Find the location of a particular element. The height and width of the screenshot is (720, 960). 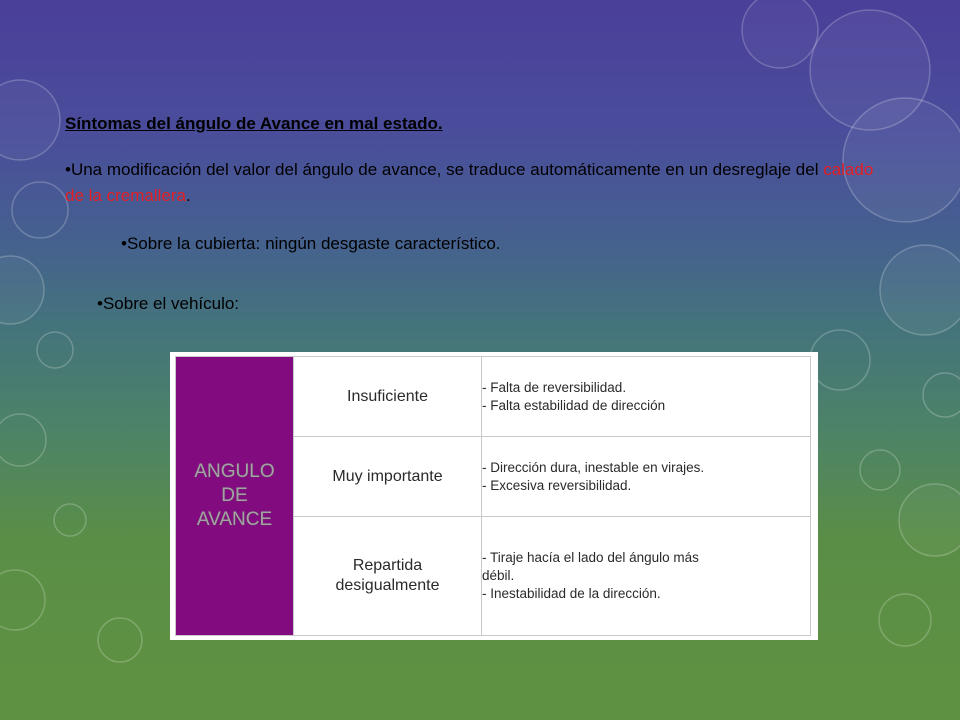

level-text: Insuficiente is located at coordinates (387, 396).